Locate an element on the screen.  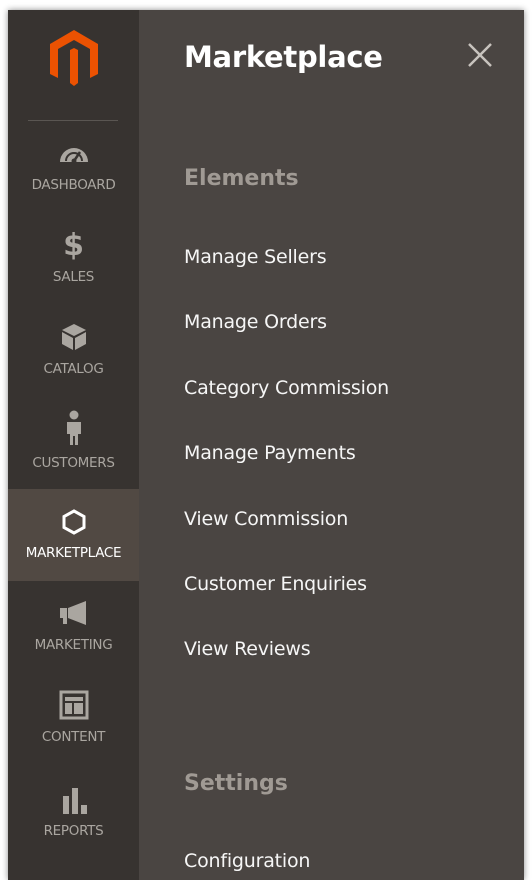
nav-label: MARKETPLACE is located at coordinates (73, 553).